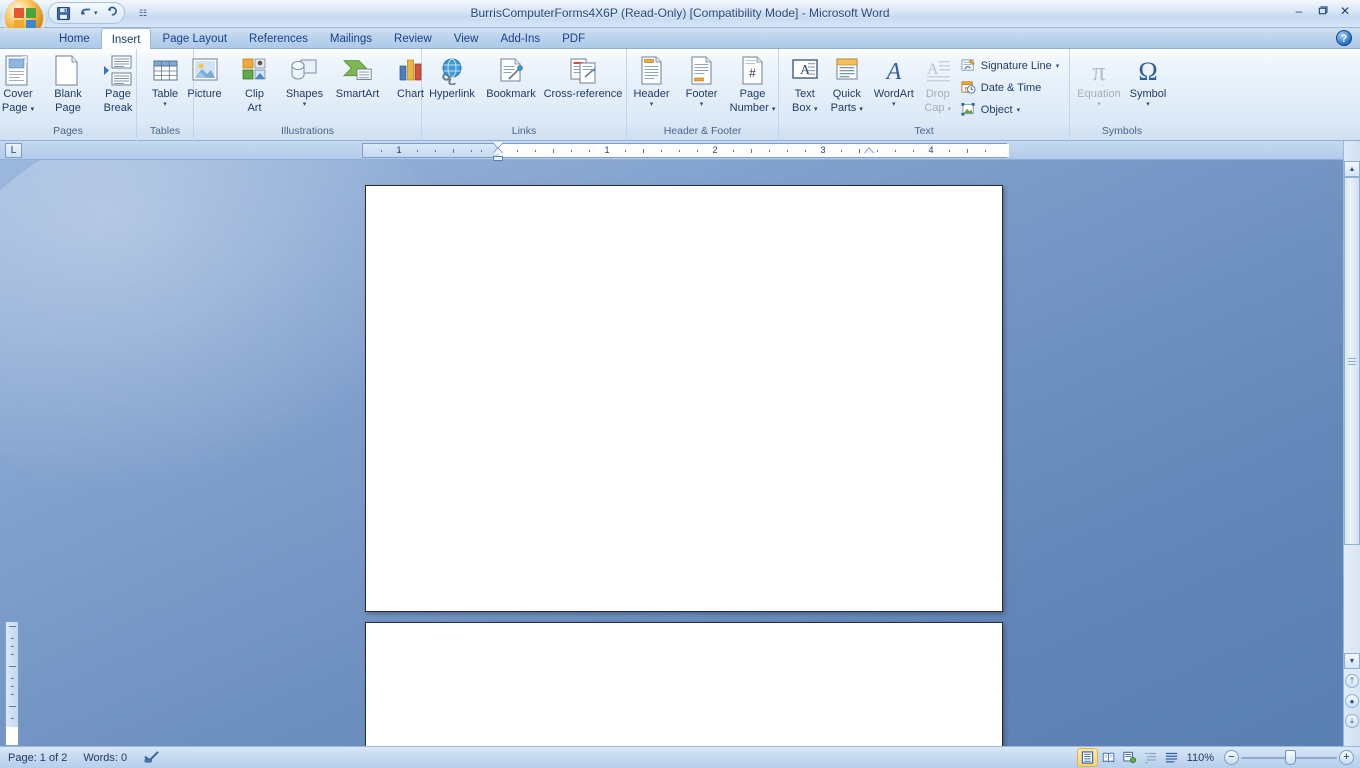 Image resolution: width=1360 pixels, height=768 pixels. What do you see at coordinates (1352, 681) in the screenshot?
I see `previous-page-button: ⤒` at bounding box center [1352, 681].